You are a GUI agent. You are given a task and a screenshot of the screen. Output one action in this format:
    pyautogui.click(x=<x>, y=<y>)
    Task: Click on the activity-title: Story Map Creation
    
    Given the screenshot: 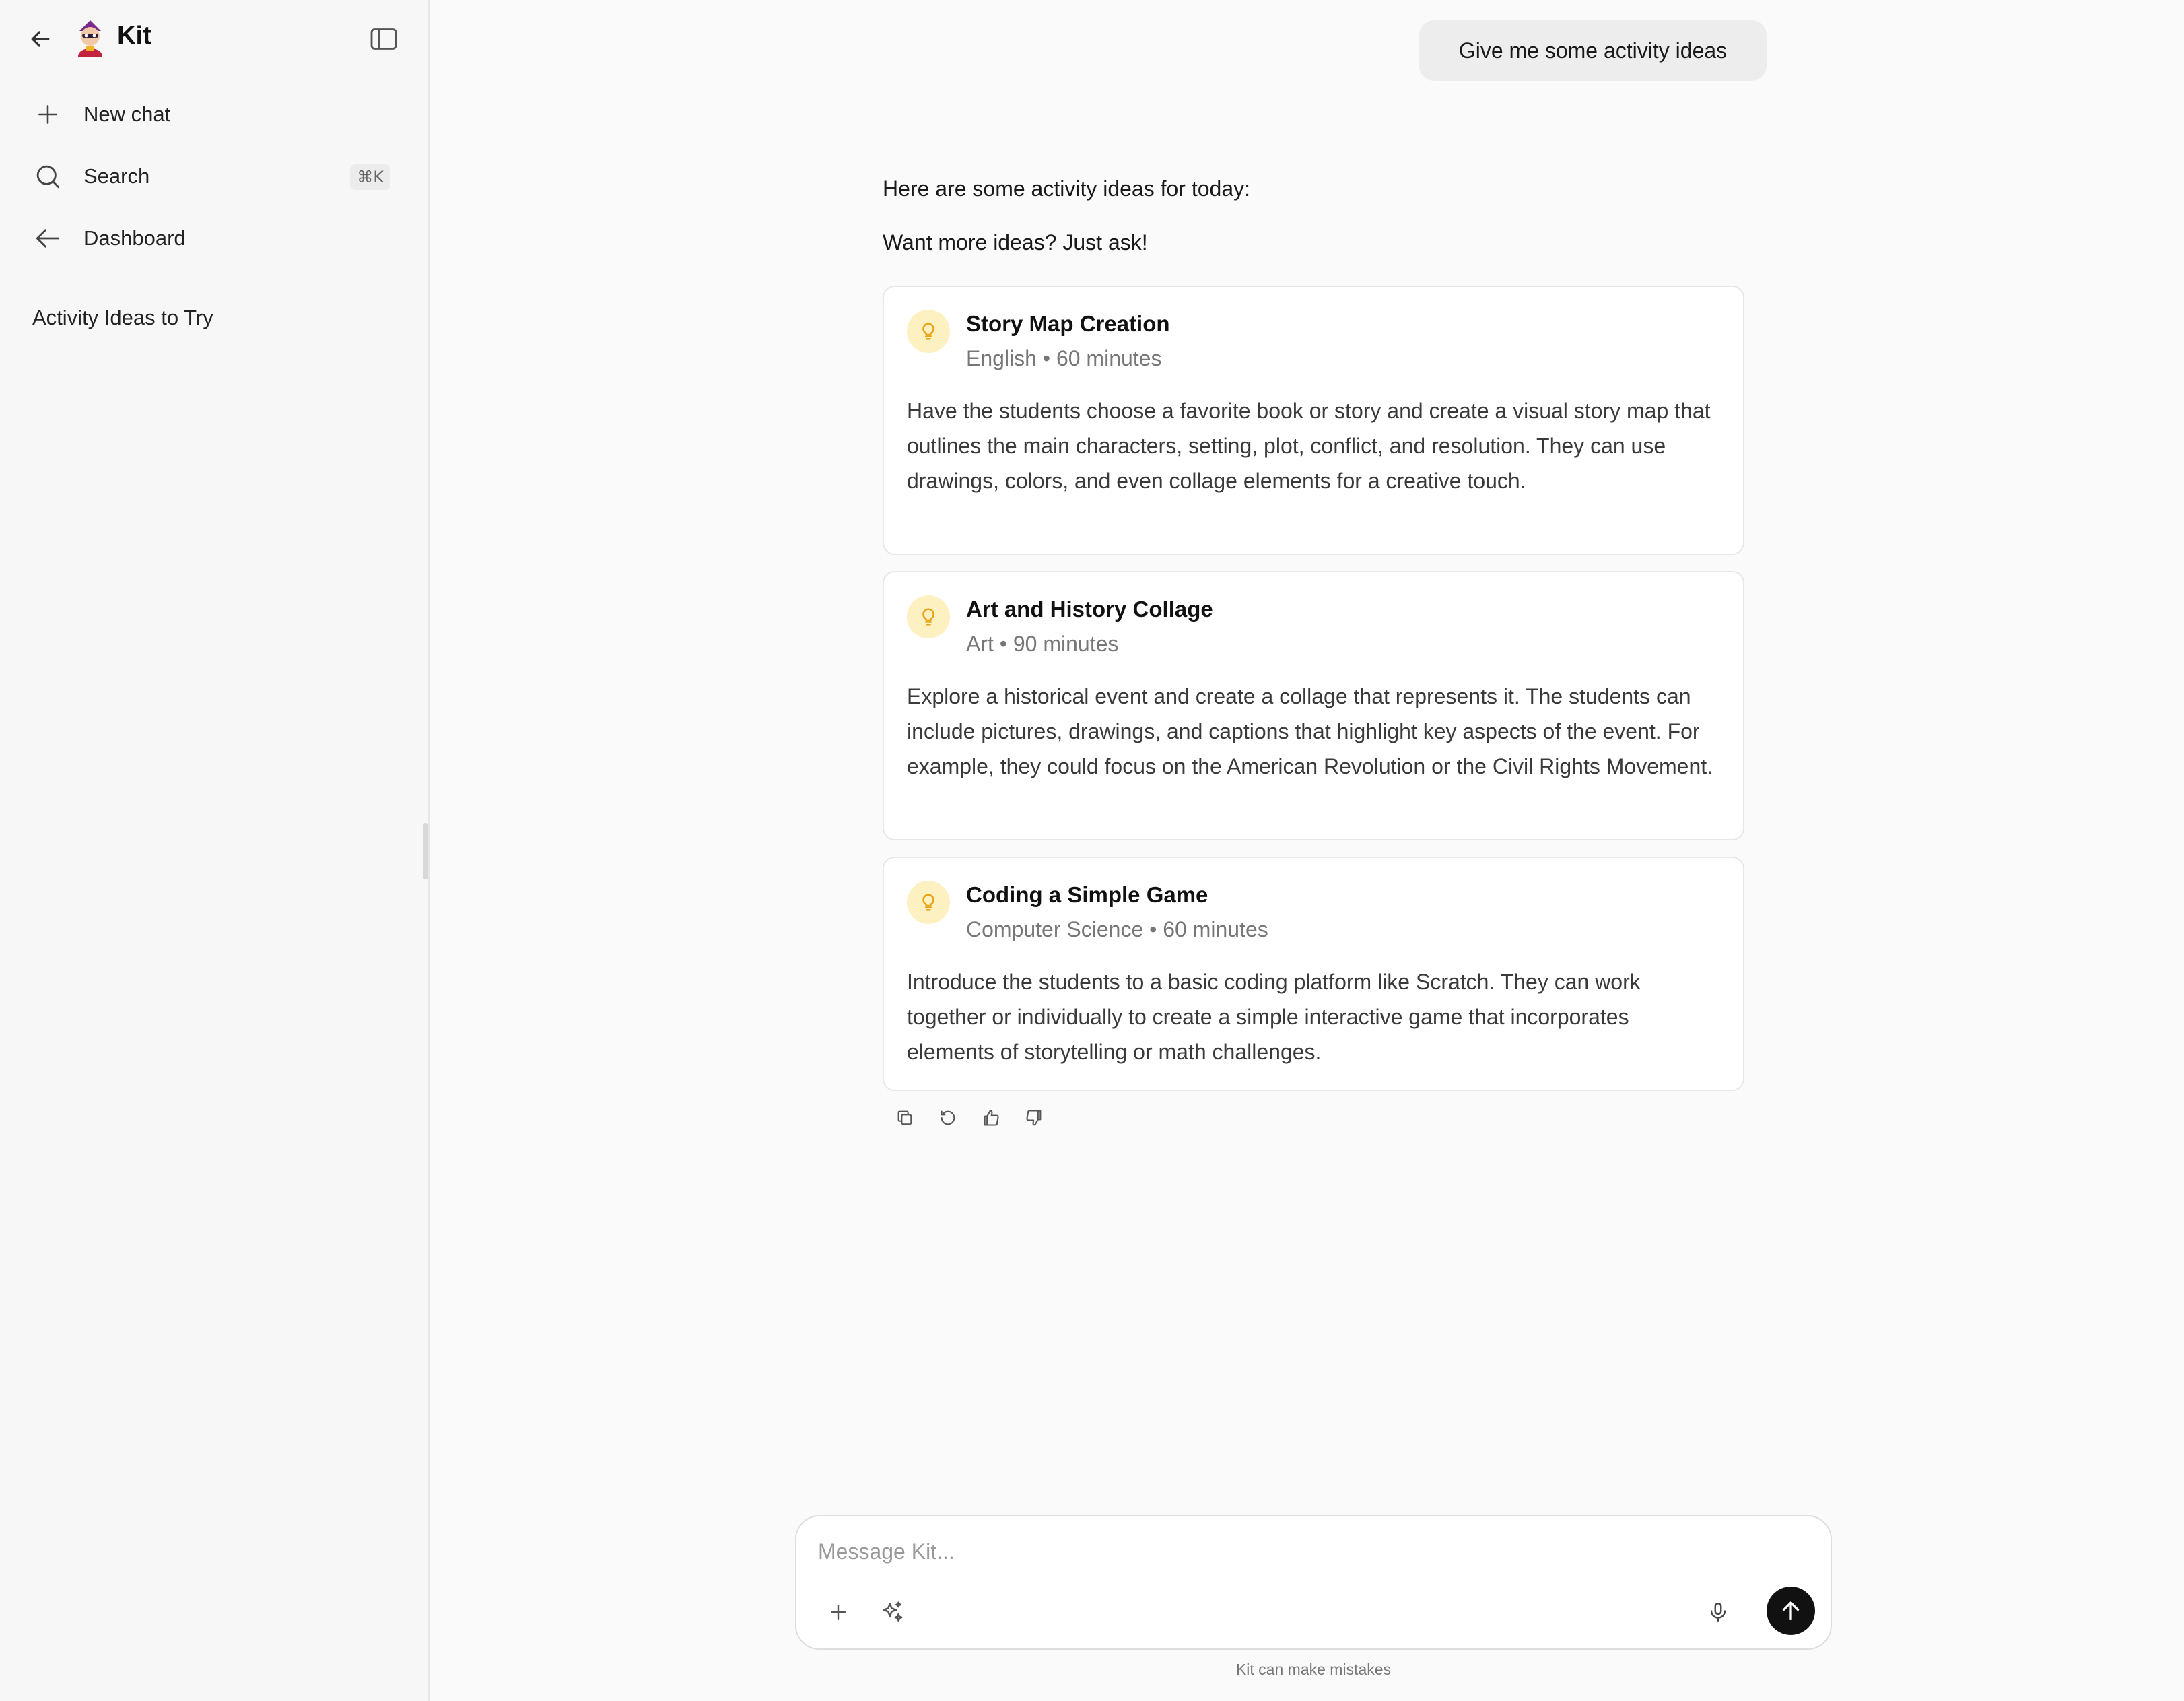 What is the action you would take?
    pyautogui.click(x=1068, y=323)
    